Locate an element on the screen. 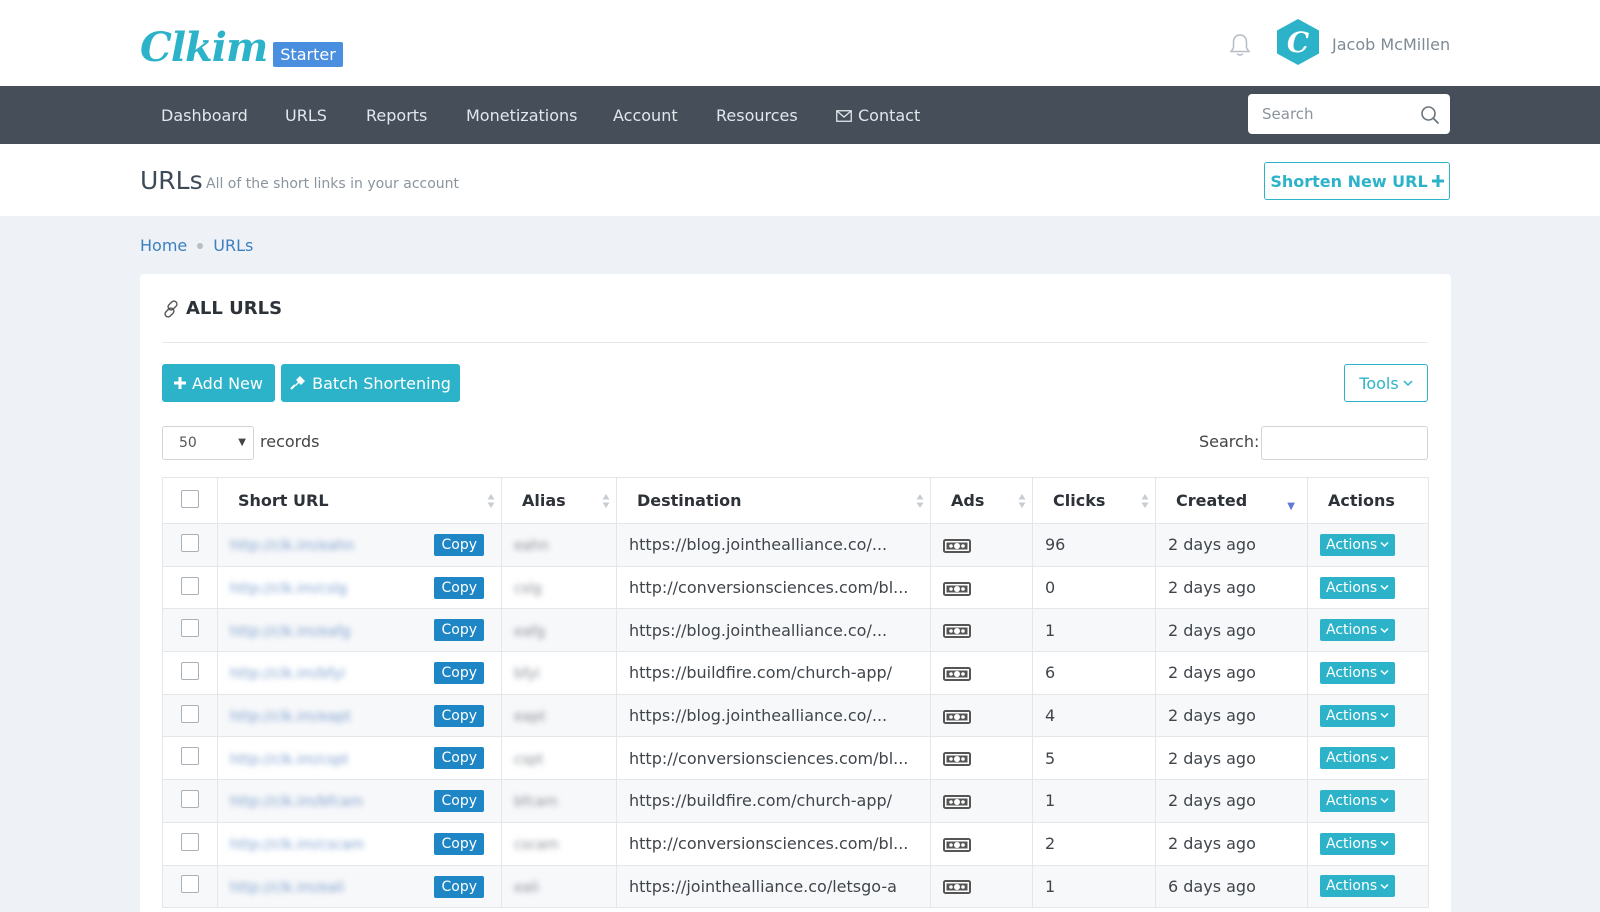 This screenshot has height=912, width=1600. nav-item-monetizations: Monetizations is located at coordinates (521, 115).